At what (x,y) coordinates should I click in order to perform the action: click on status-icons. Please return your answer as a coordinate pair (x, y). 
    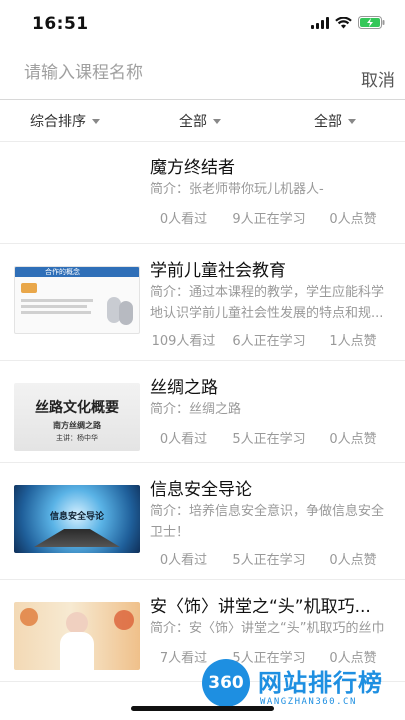
    Looking at the image, I should click on (348, 22).